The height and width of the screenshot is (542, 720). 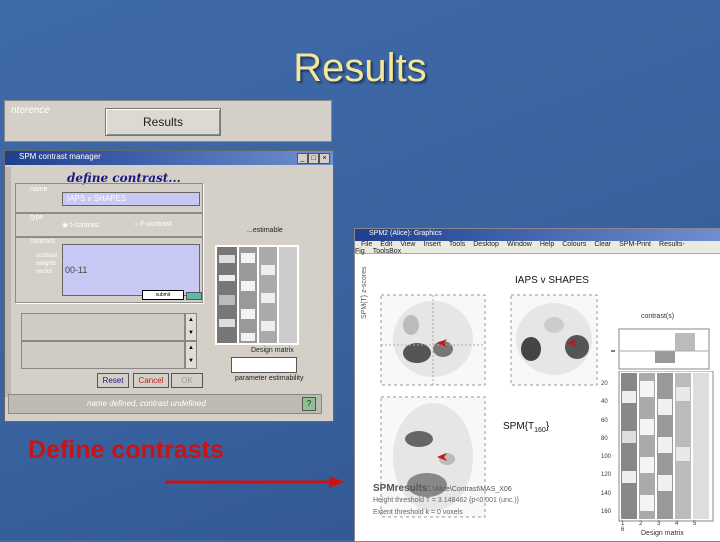 What do you see at coordinates (364, 292) in the screenshot?
I see `mip-side-label: SPM{T} z-scores` at bounding box center [364, 292].